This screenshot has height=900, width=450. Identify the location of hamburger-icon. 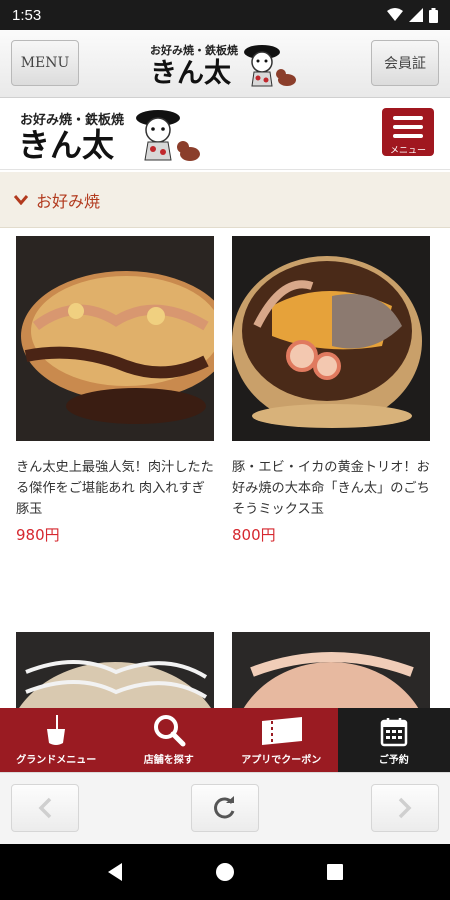
(408, 118).